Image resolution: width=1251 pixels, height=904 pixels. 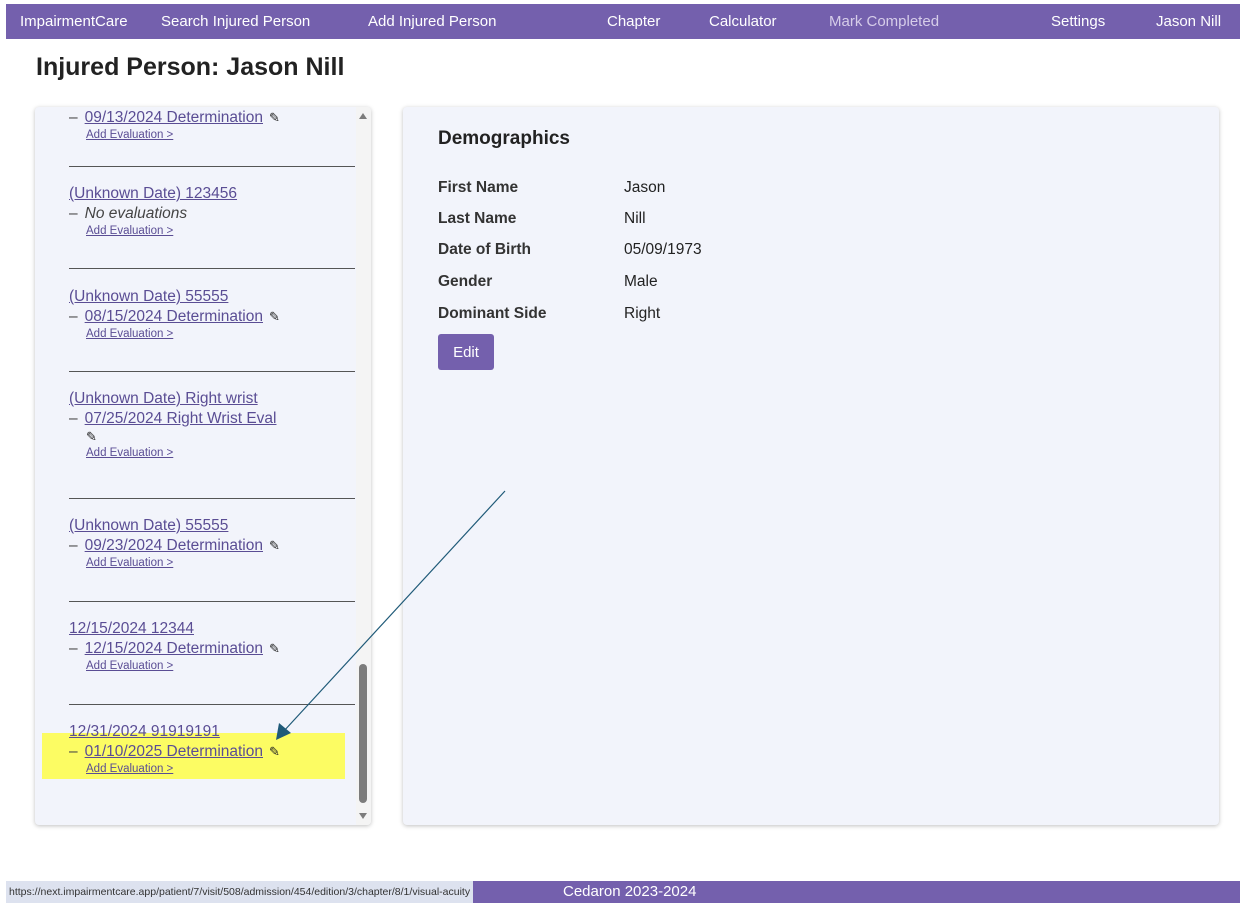 I want to click on admission-title-link: (Unknown Date) 123456, so click(x=212, y=194).